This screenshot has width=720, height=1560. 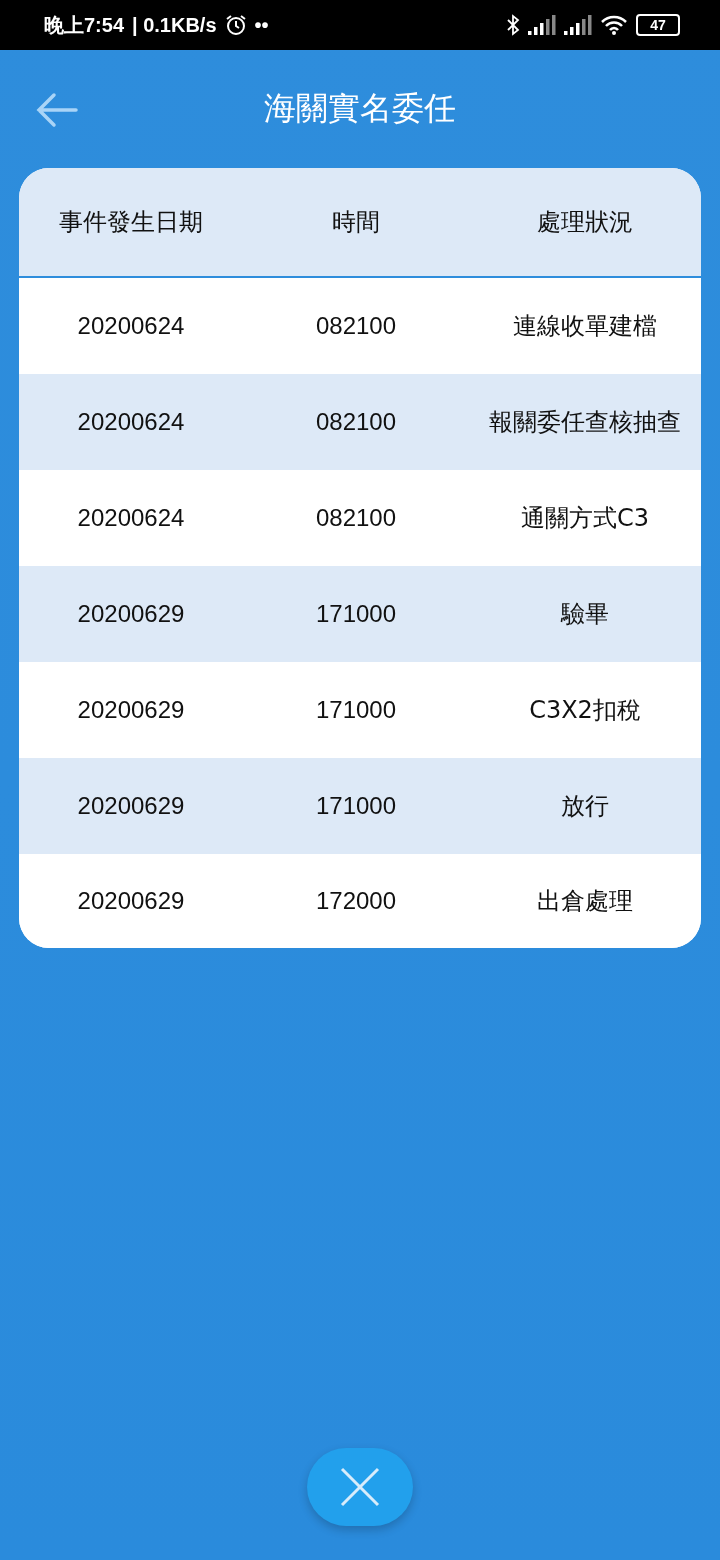 What do you see at coordinates (261, 25) in the screenshot?
I see `notification-dots: ••` at bounding box center [261, 25].